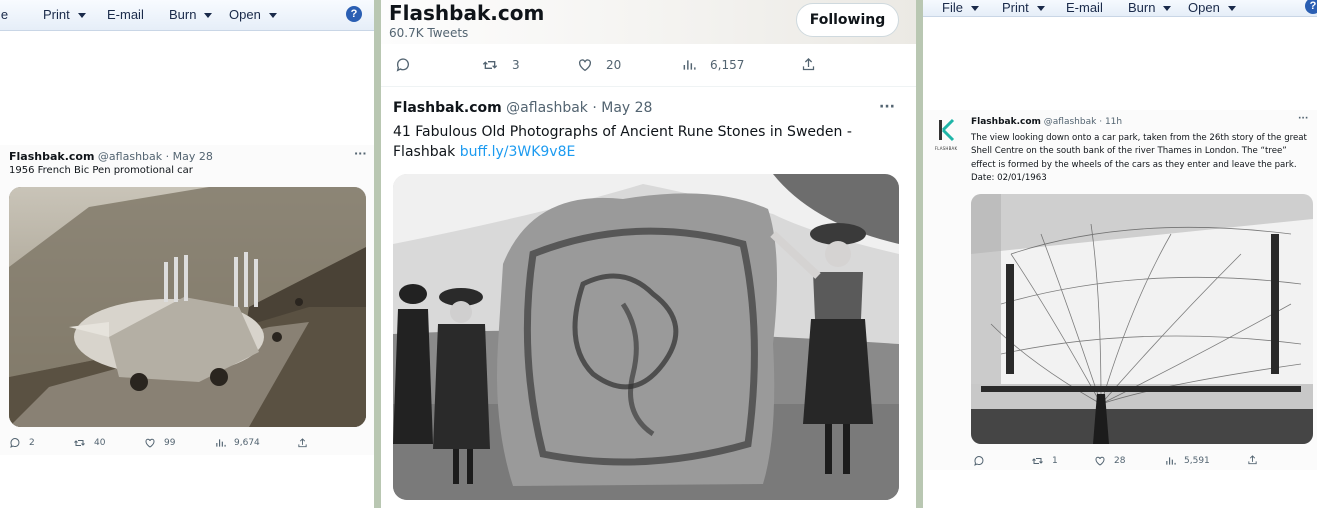  What do you see at coordinates (648, 22) in the screenshot?
I see `profile-header: Flashbak.com 60.7K Tweets Following` at bounding box center [648, 22].